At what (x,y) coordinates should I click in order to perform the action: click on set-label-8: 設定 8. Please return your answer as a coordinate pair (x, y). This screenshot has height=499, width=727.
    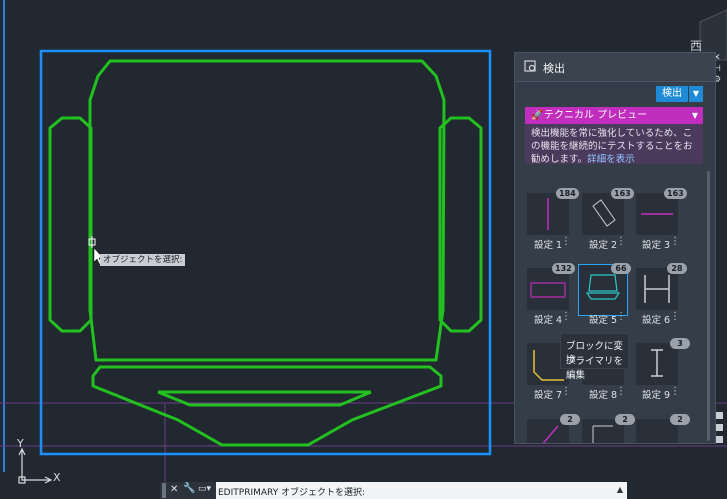
    Looking at the image, I should click on (603, 395).